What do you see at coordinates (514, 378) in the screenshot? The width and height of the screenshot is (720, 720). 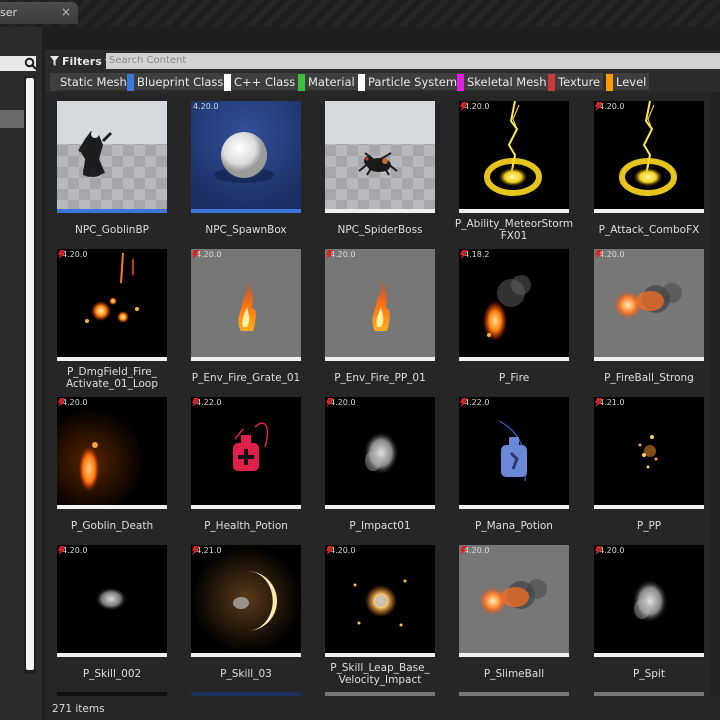 I see `asset-name: P_Fire` at bounding box center [514, 378].